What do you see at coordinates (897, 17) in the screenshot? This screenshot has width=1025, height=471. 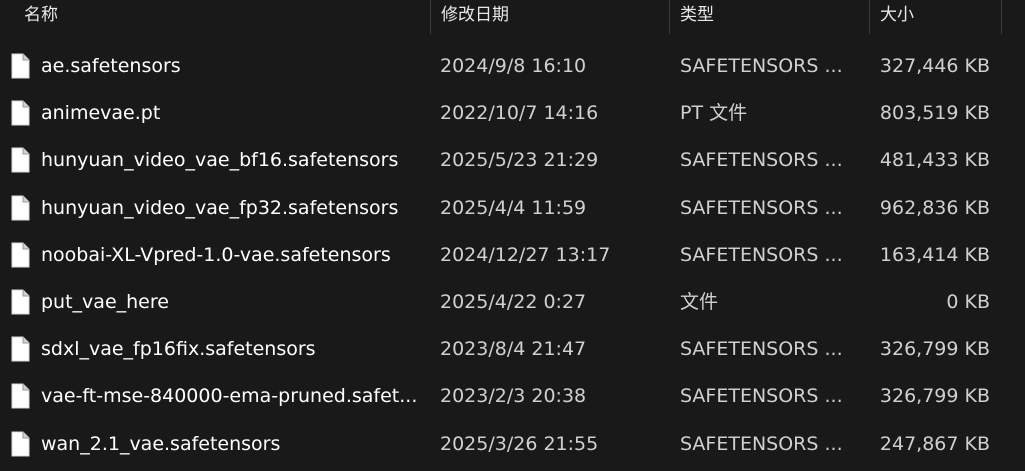 I see `column-header-size: 大小` at bounding box center [897, 17].